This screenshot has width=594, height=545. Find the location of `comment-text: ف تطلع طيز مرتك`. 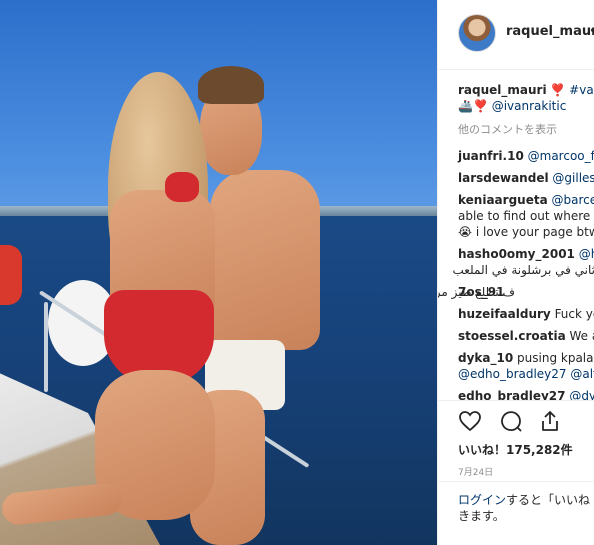

comment-text: ف تطلع طيز مرتك is located at coordinates (476, 292).